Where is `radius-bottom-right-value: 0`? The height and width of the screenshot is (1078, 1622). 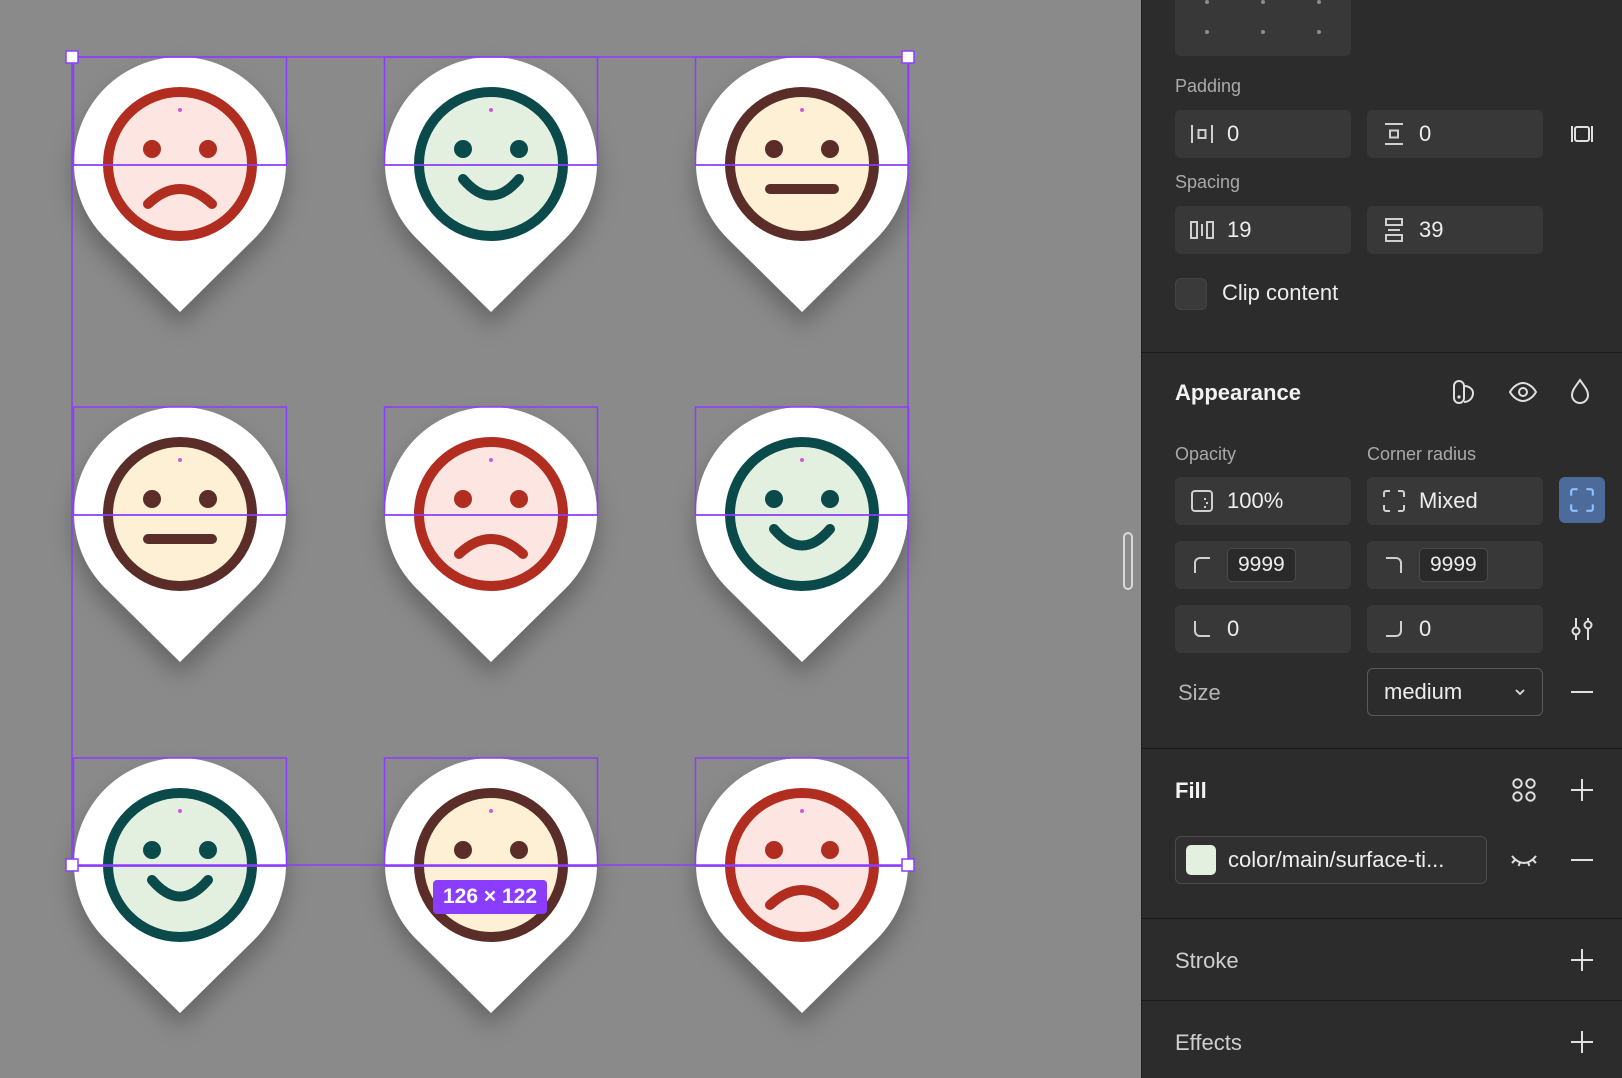
radius-bottom-right-value: 0 is located at coordinates (1425, 628).